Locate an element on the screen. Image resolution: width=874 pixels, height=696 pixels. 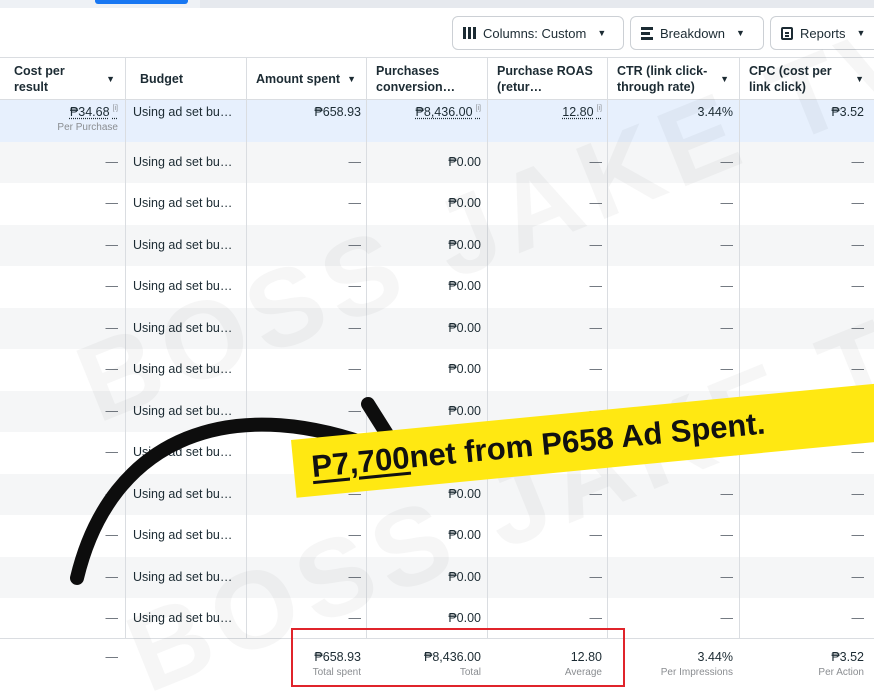
banner-amount: P7,700 is located at coordinates (360, 462).